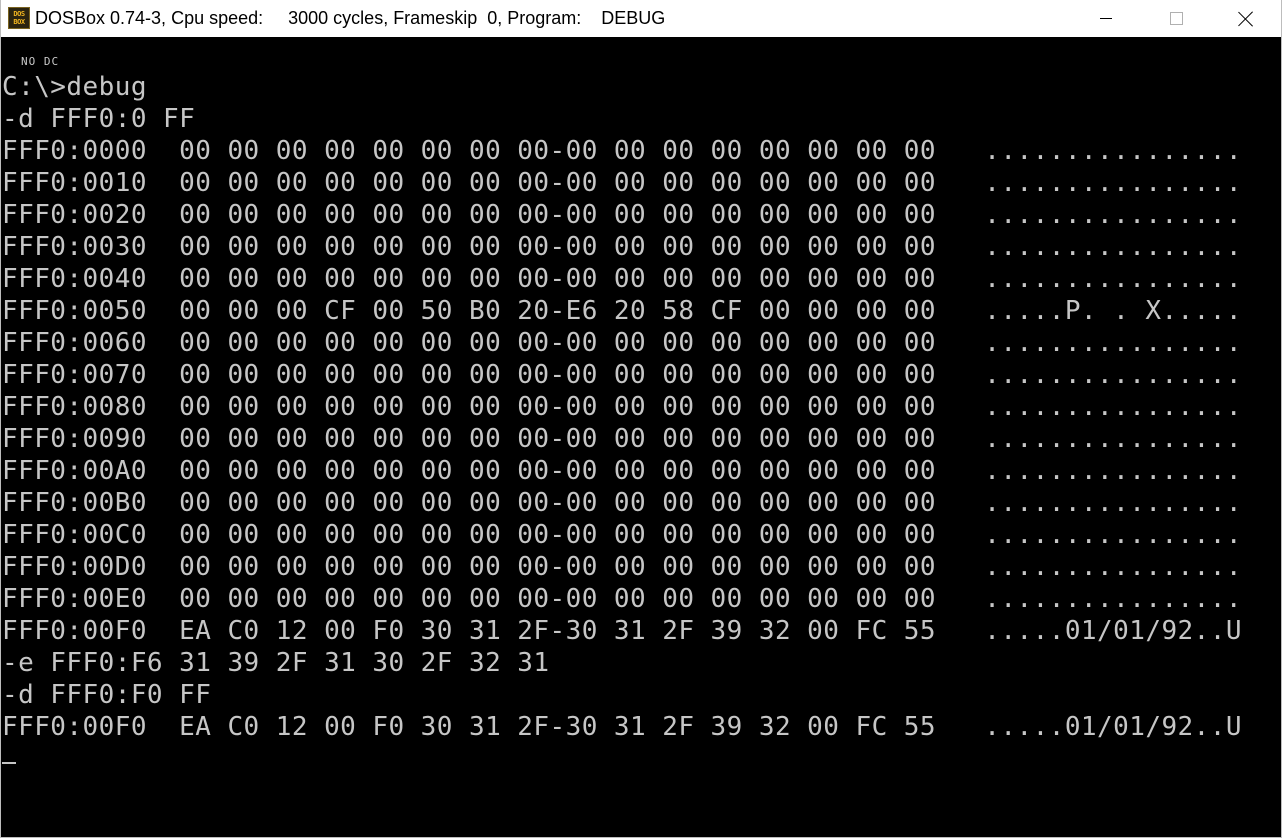 This screenshot has width=1282, height=838. I want to click on prompt-cursor-line, so click(622, 759).